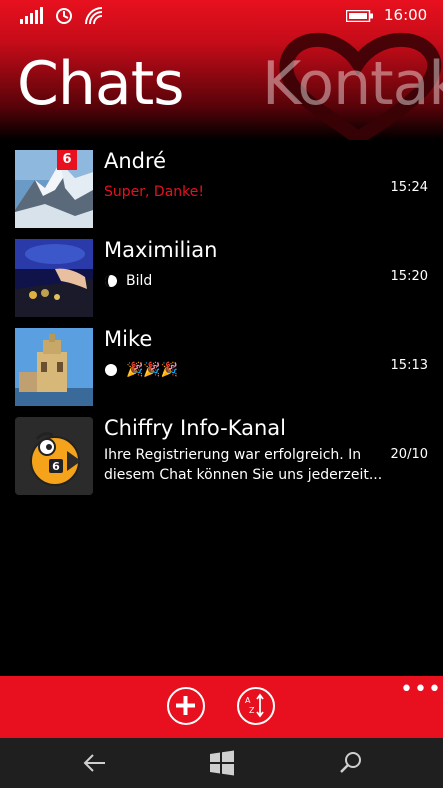 The height and width of the screenshot is (788, 443). Describe the element at coordinates (135, 161) in the screenshot. I see `chat-name: André` at that location.